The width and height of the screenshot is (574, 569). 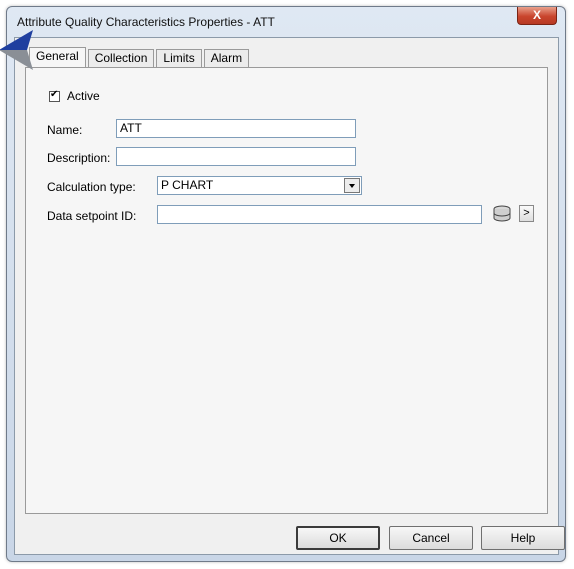 I want to click on description-label: Description:, so click(x=79, y=158).